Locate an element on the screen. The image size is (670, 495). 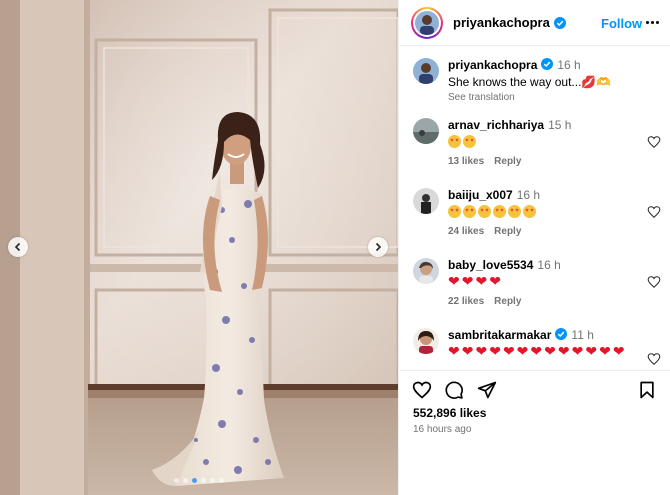
comment-text: ❤ ❤ ❤ ❤ is located at coordinates (550, 282).